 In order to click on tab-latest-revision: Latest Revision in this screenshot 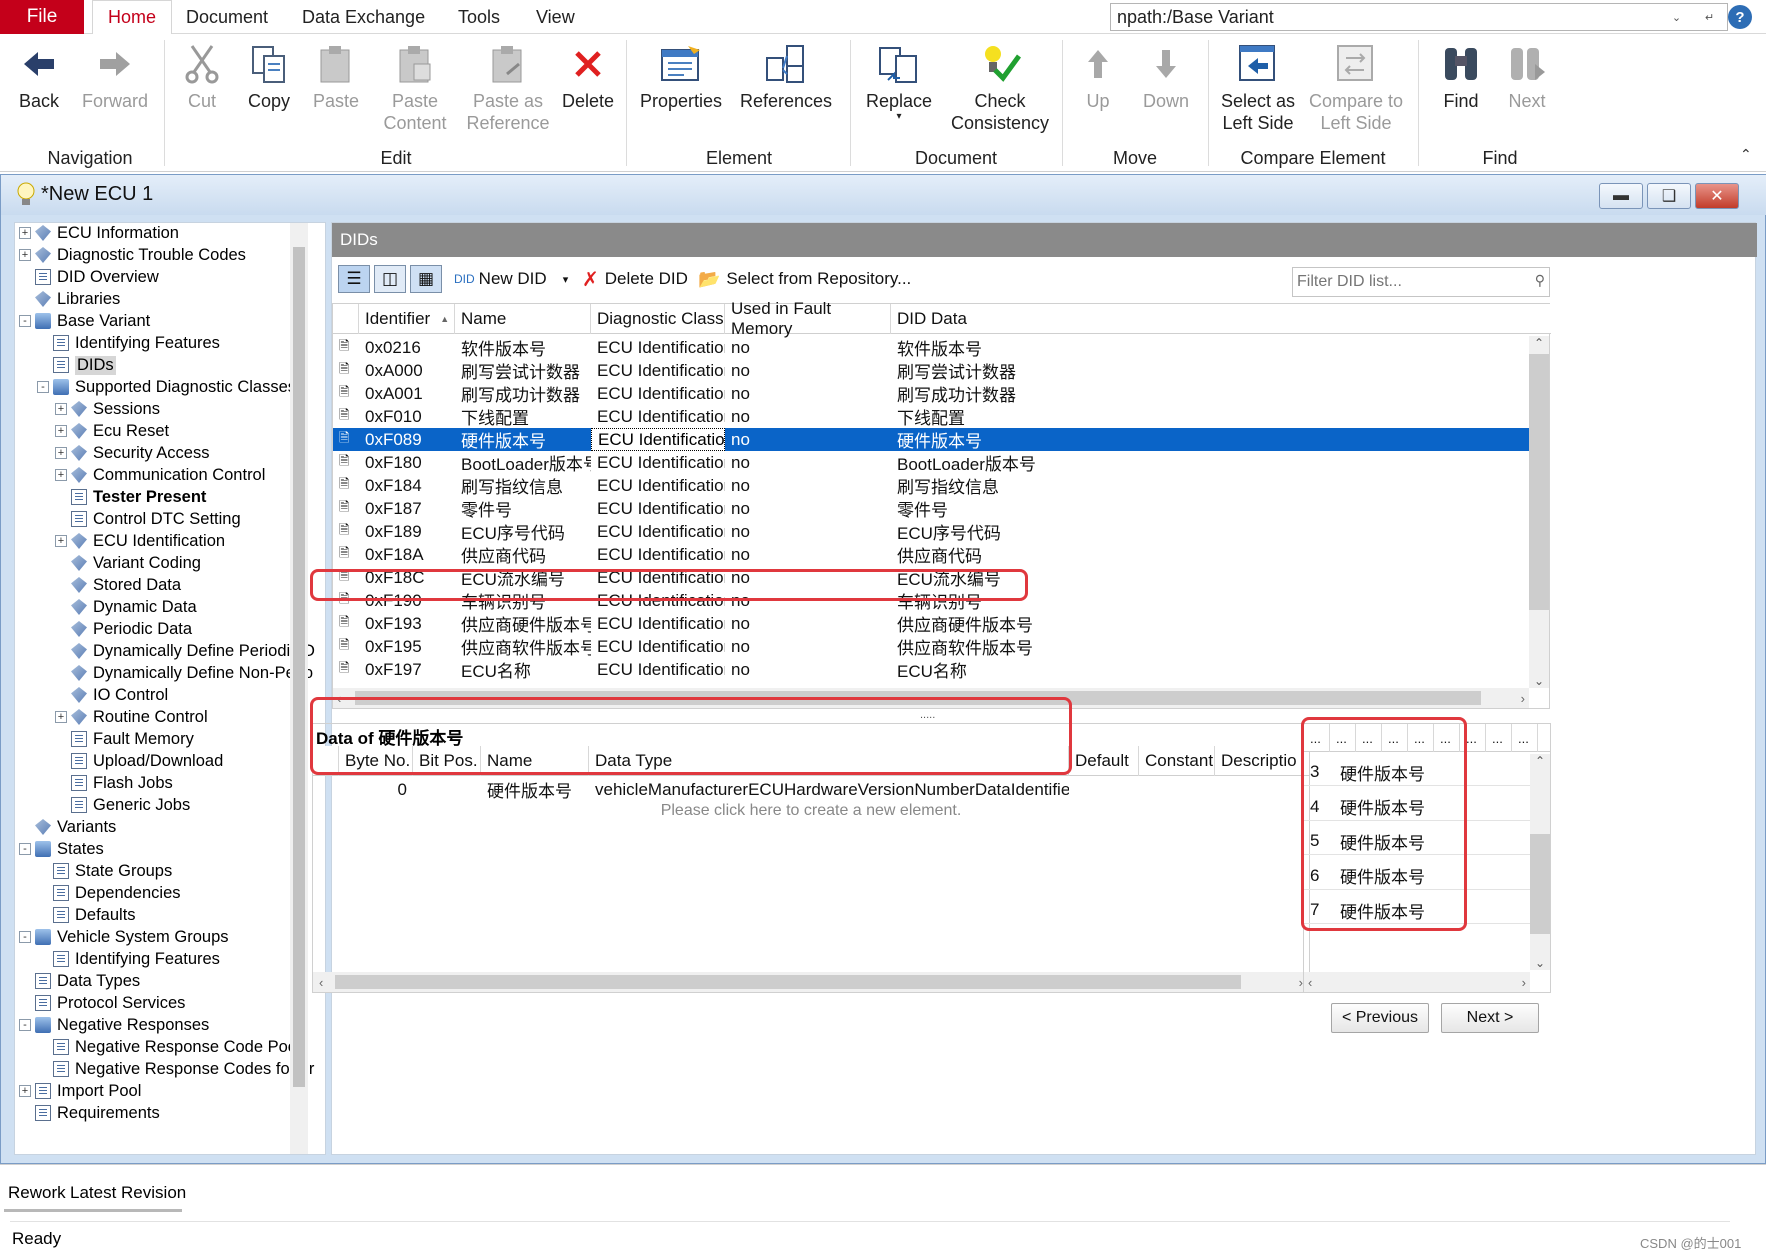, I will do `click(128, 1193)`.